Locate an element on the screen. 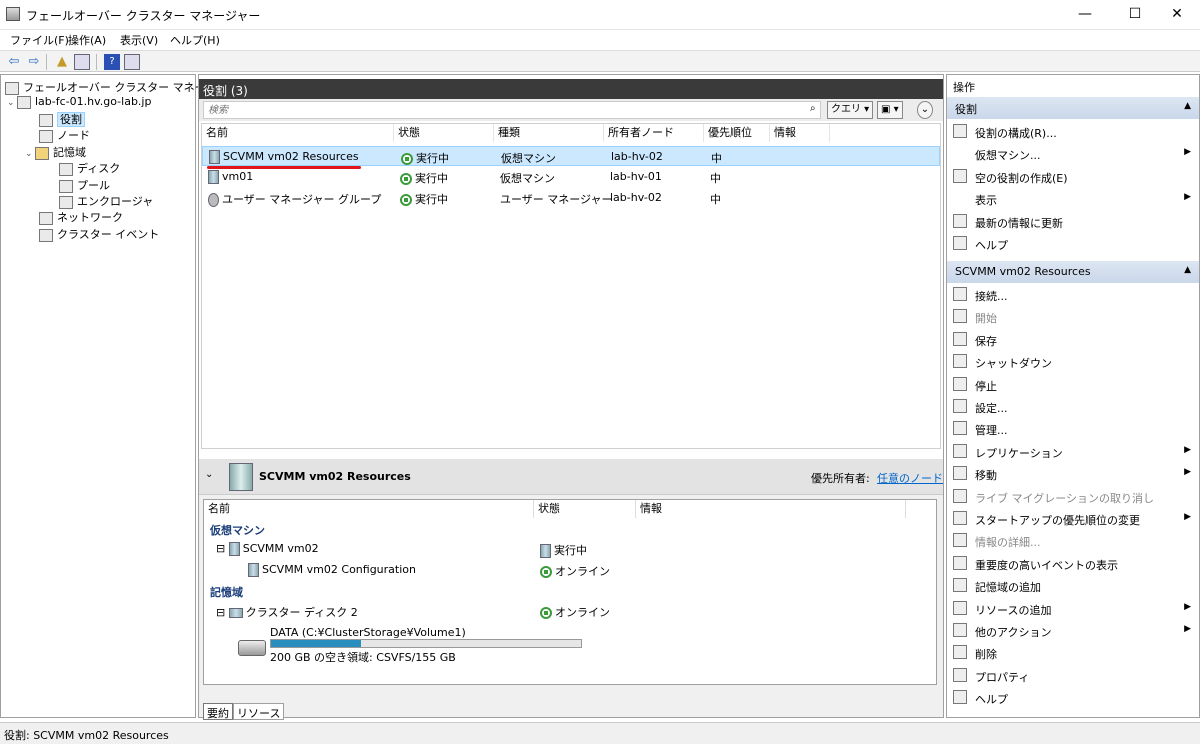 Image resolution: width=1200 pixels, height=744 pixels. col-owner: 所有者ノード is located at coordinates (654, 133).